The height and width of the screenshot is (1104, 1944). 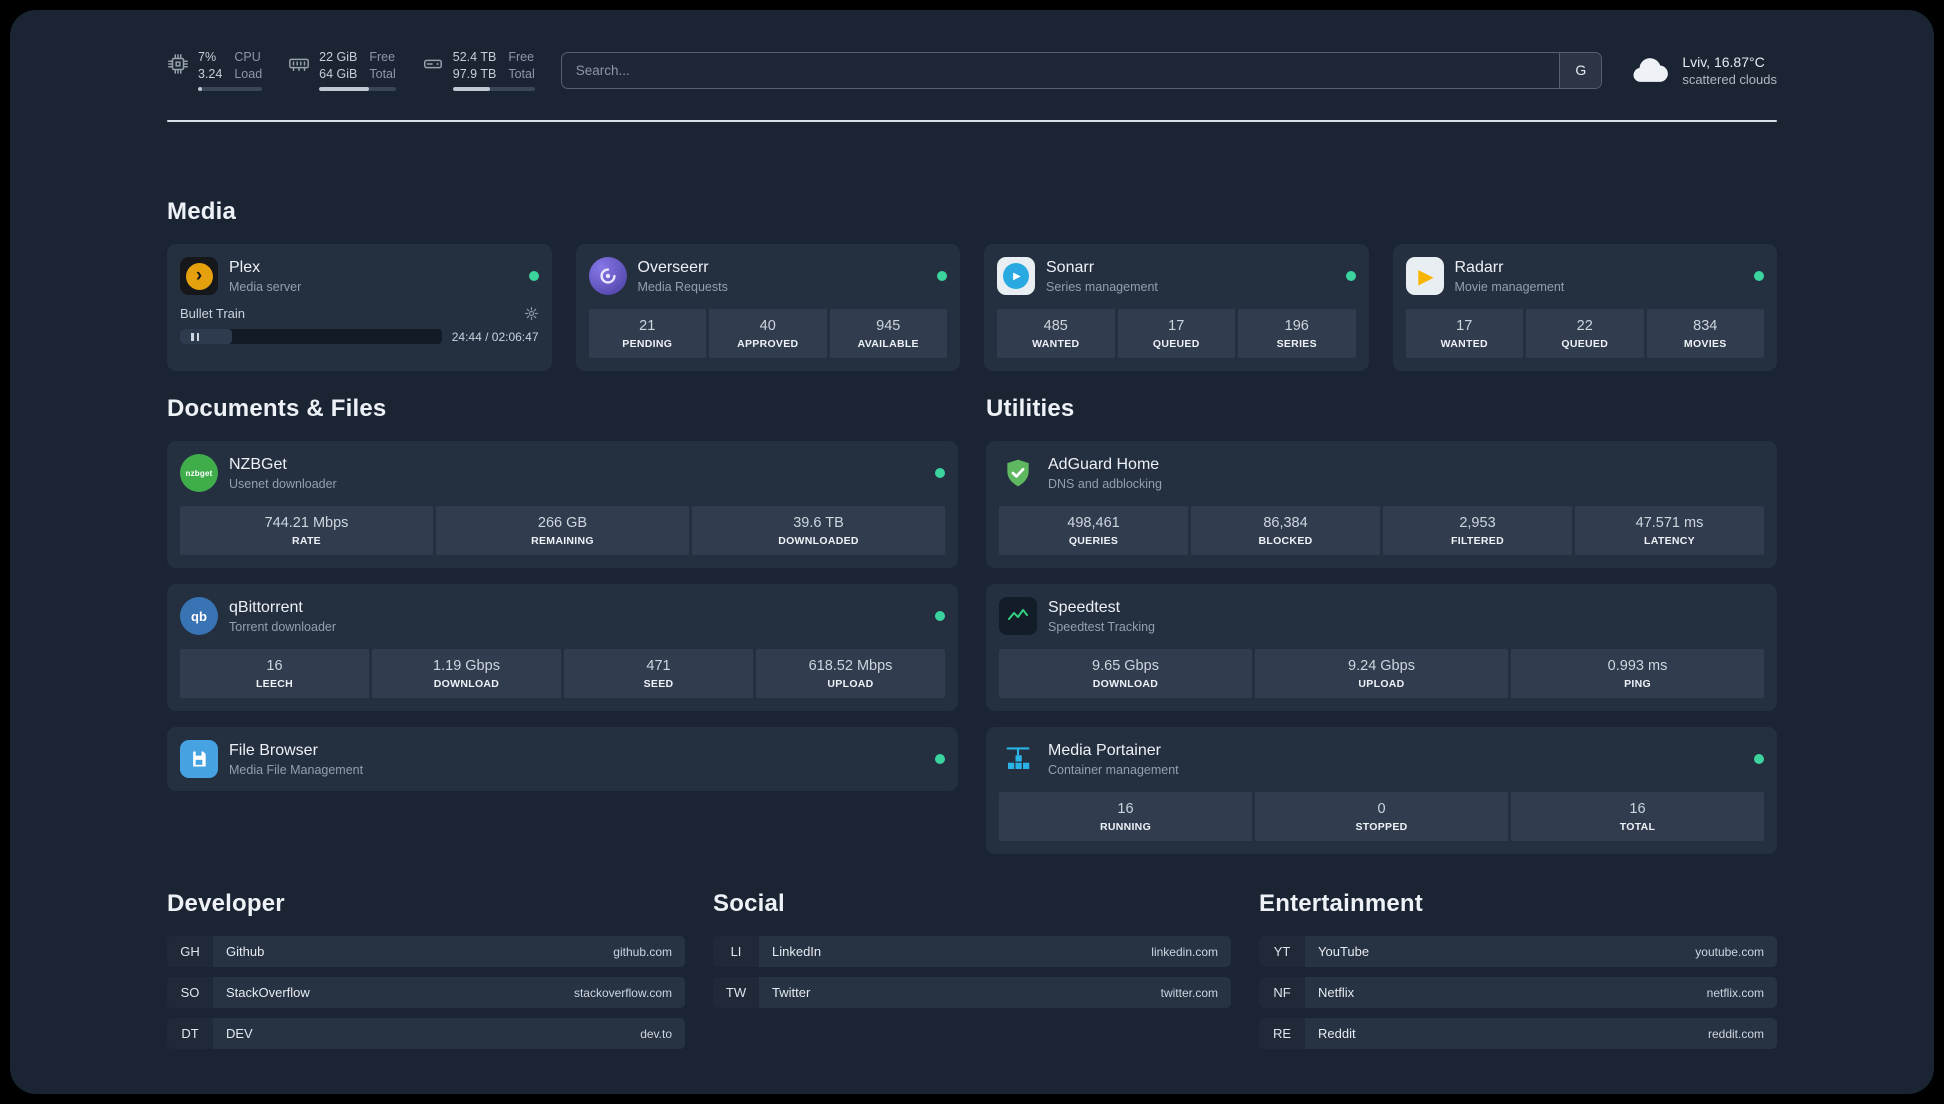 I want to click on service-meta: NZBGet Usenet downloader, so click(x=283, y=473).